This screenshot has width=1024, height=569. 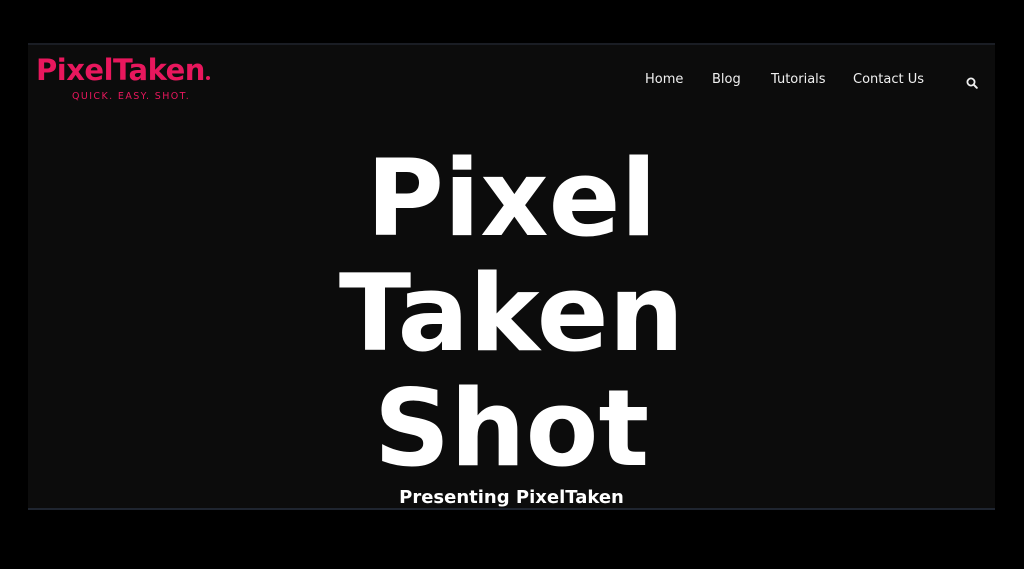 I want to click on search-icon, so click(x=972, y=81).